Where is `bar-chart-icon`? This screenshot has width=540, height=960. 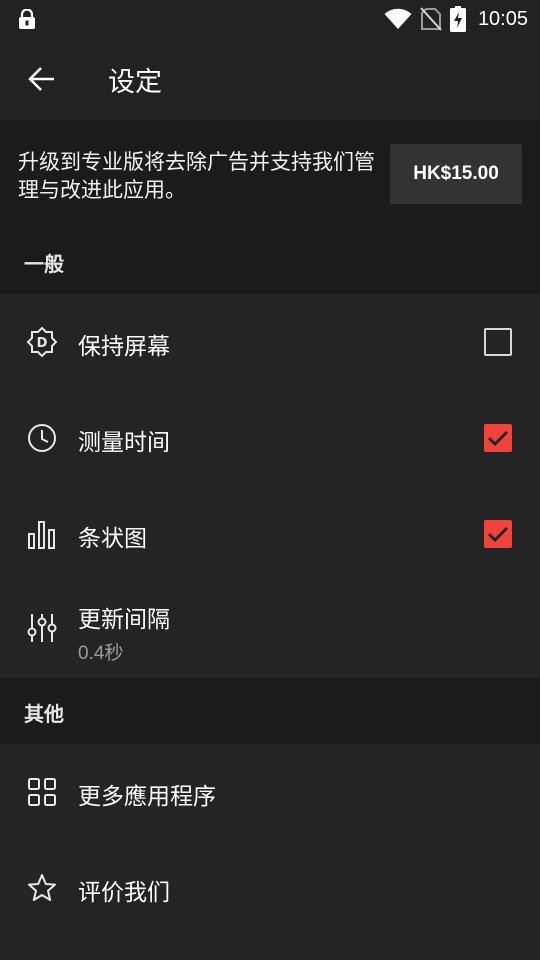 bar-chart-icon is located at coordinates (41, 535).